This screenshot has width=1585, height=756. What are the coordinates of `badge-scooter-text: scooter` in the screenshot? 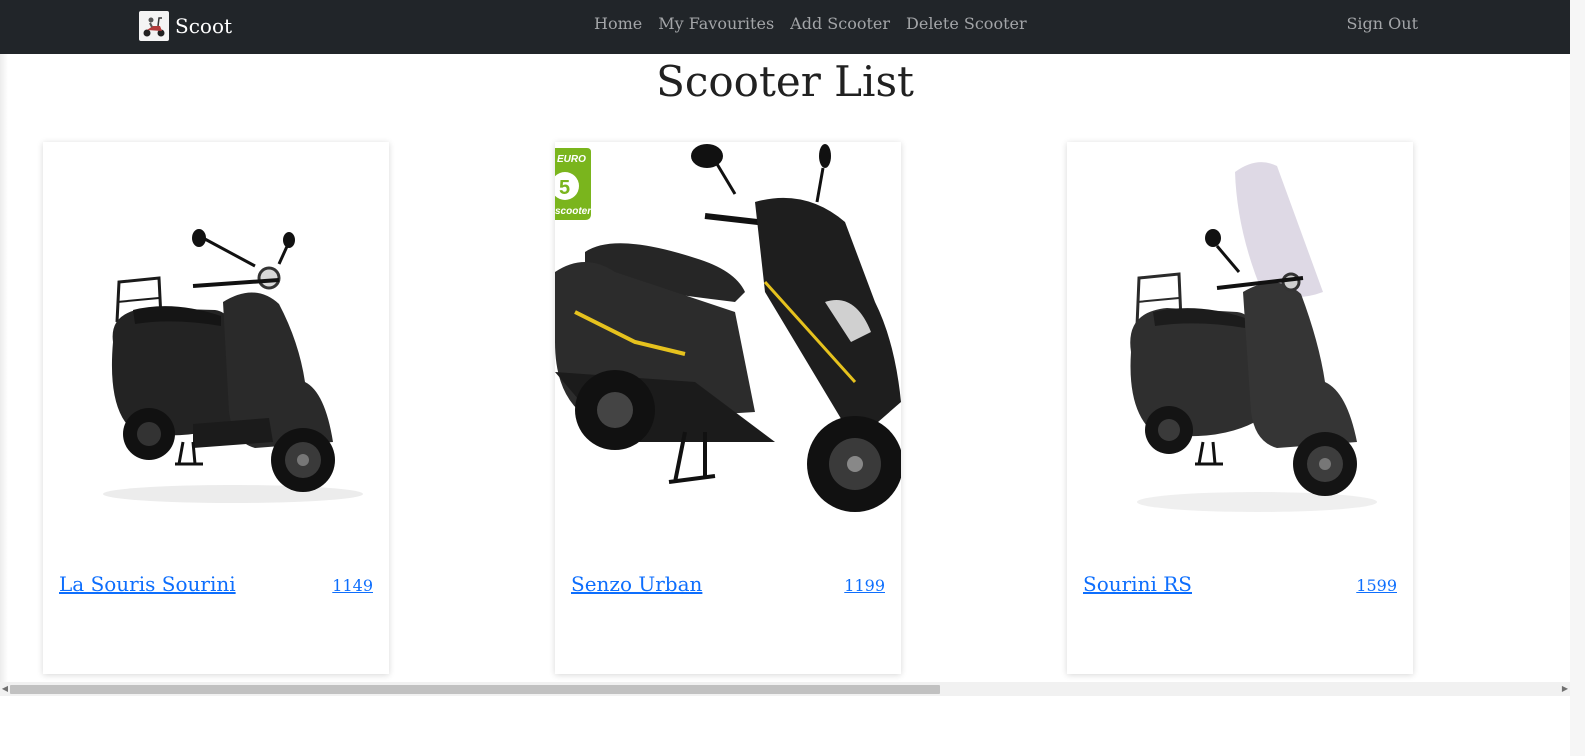 It's located at (573, 211).